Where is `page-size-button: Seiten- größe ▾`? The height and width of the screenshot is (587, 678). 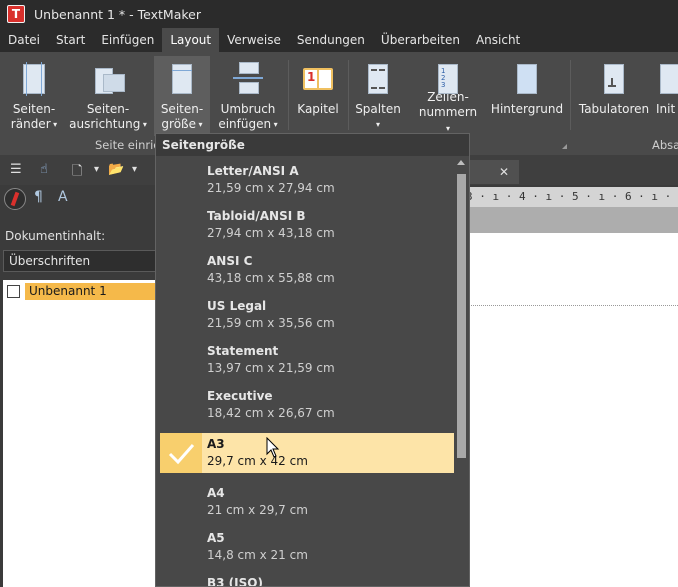 page-size-button: Seiten- größe ▾ is located at coordinates (182, 96).